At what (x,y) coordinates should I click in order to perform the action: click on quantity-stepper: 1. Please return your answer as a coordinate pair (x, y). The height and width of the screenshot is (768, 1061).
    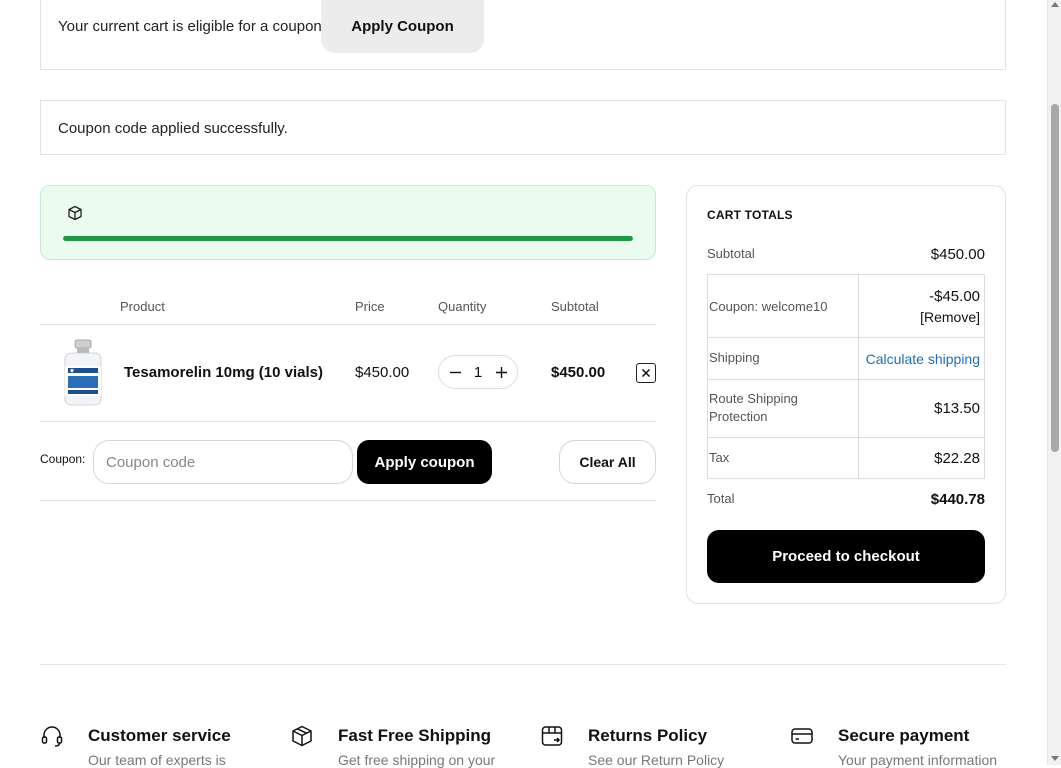
    Looking at the image, I should click on (478, 372).